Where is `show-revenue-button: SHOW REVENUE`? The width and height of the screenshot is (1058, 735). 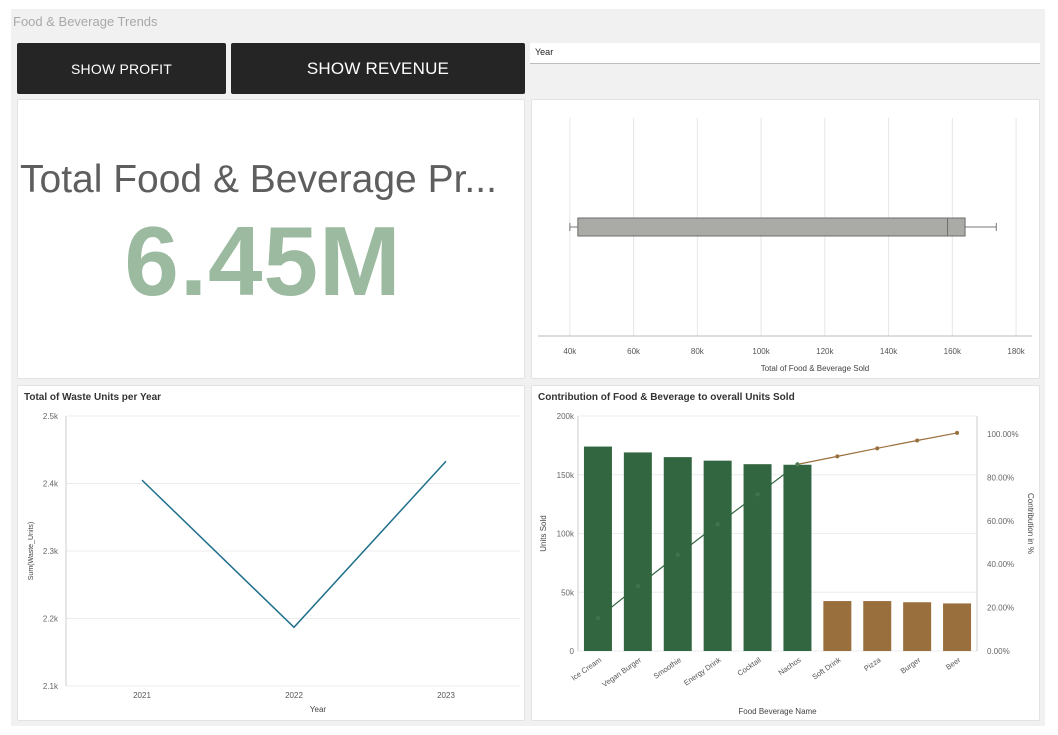
show-revenue-button: SHOW REVENUE is located at coordinates (378, 68).